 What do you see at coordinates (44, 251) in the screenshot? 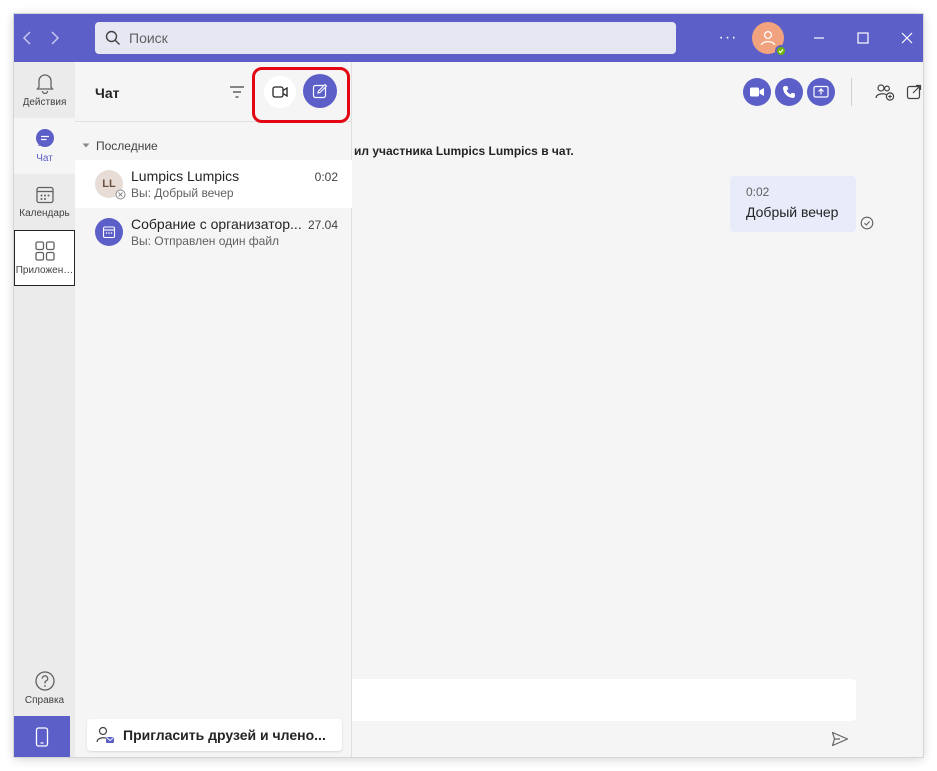
I see `apps-icon` at bounding box center [44, 251].